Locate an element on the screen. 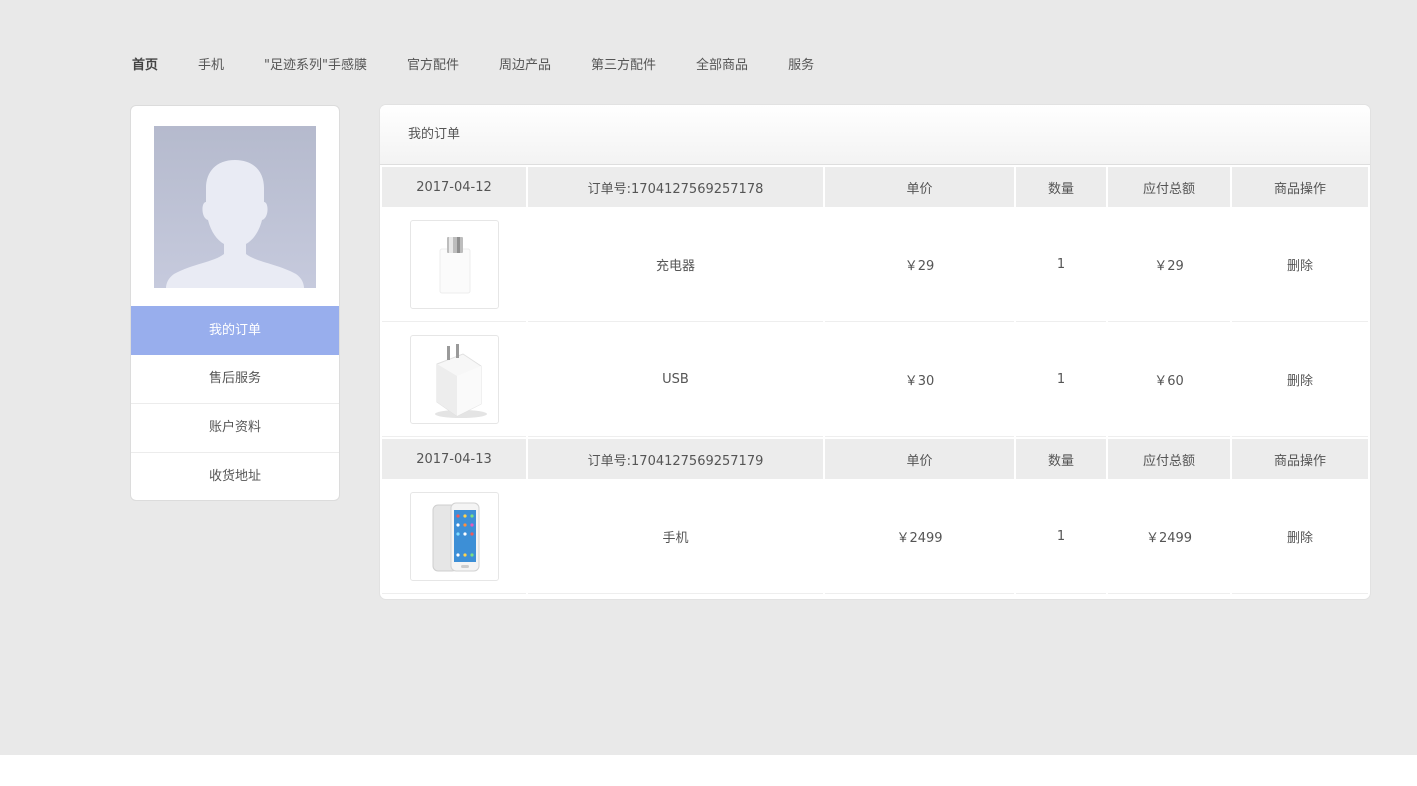 Image resolution: width=1417 pixels, height=786 pixels. sidebar-item-my-orders: 我的订单 is located at coordinates (235, 330).